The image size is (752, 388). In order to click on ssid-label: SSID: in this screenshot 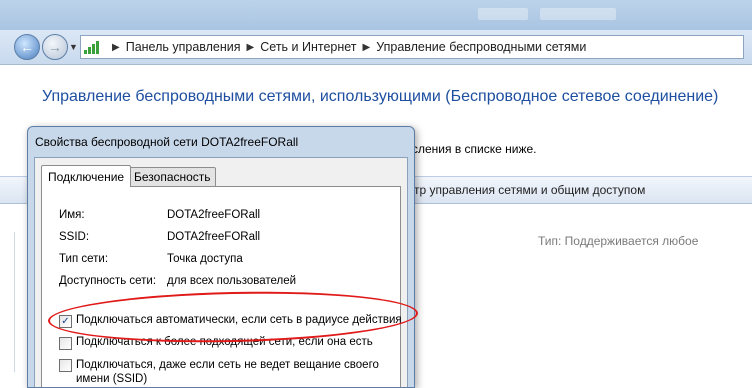, I will do `click(74, 237)`.